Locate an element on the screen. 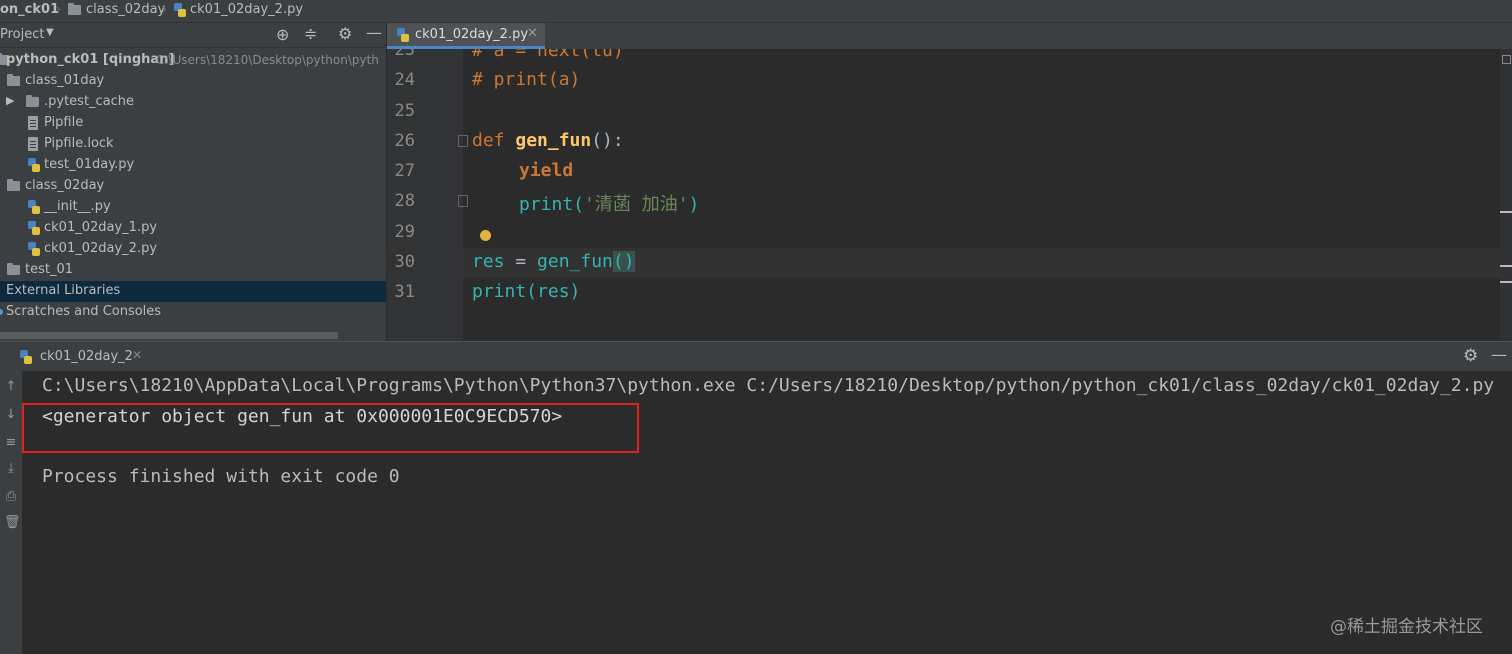  breadcrumb-file: ck01_02day_2.py is located at coordinates (246, 9).